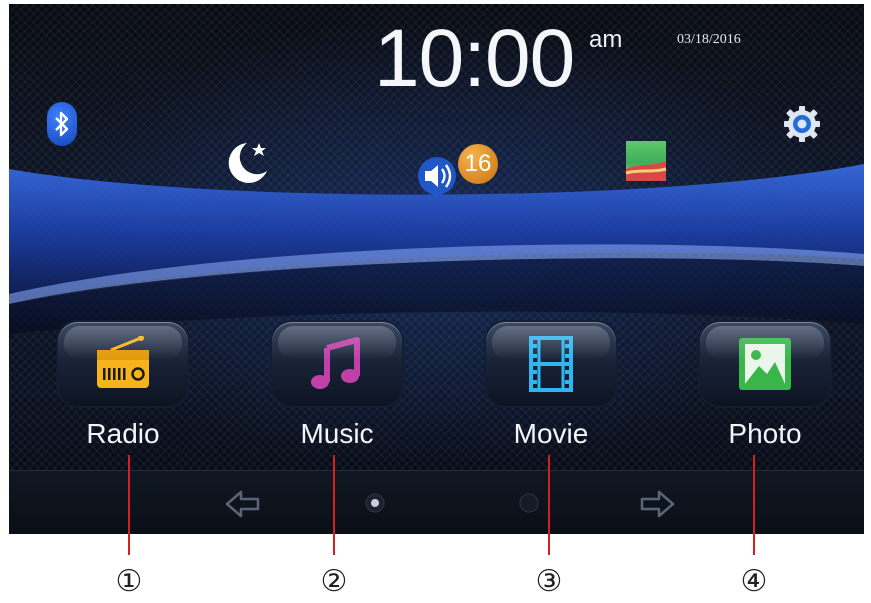  Describe the element at coordinates (439, 175) in the screenshot. I see `volume-icon` at that location.